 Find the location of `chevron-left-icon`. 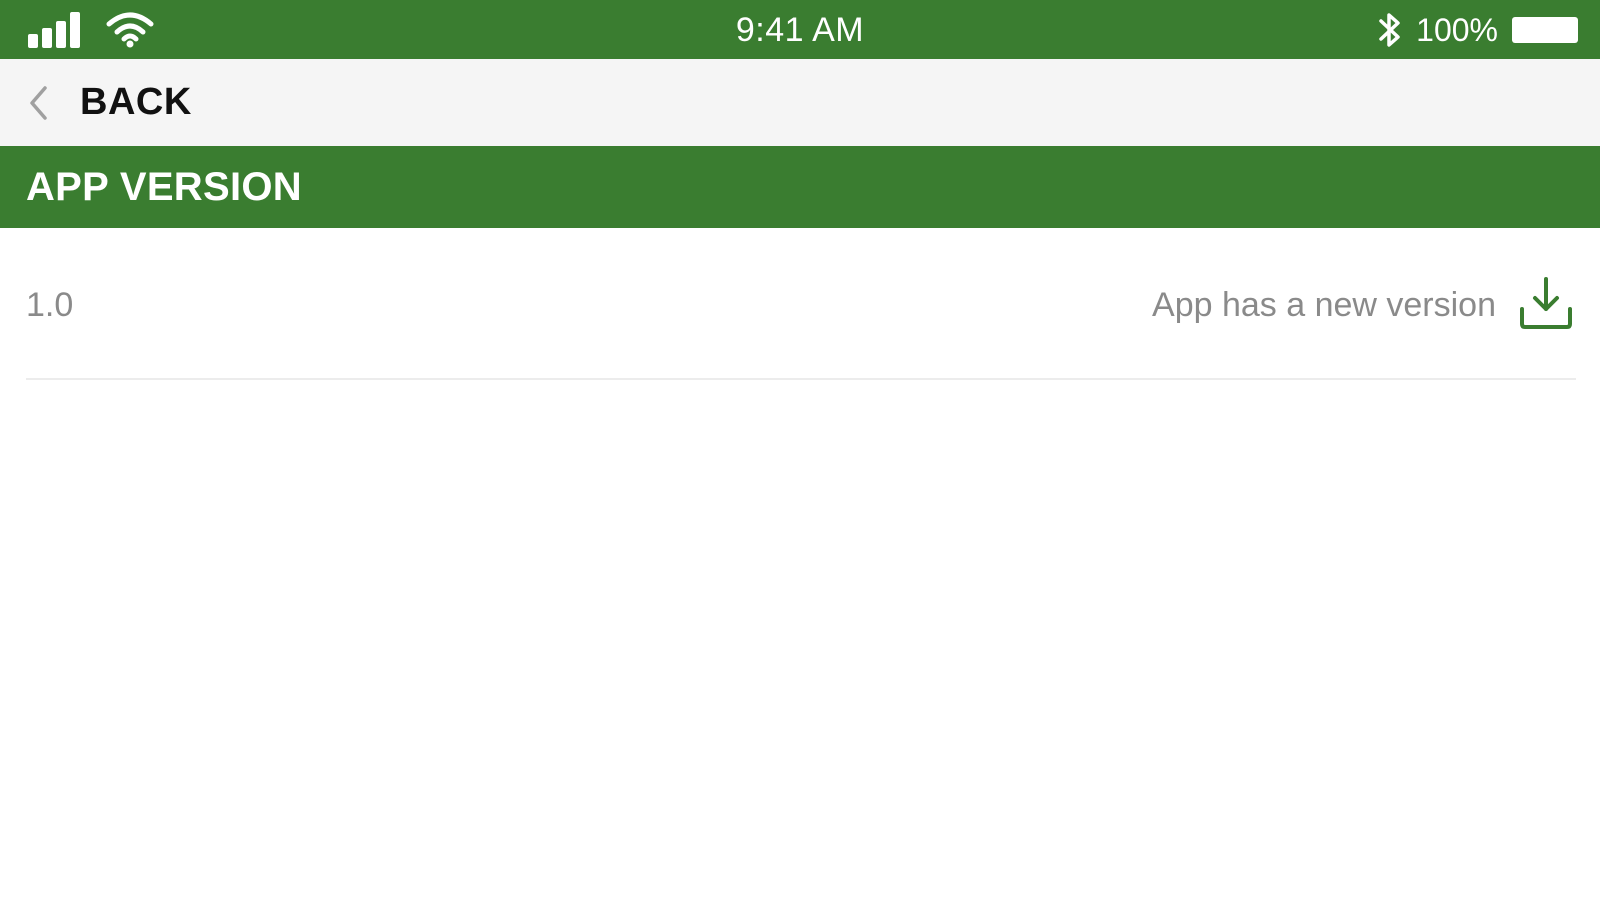

chevron-left-icon is located at coordinates (38, 102).